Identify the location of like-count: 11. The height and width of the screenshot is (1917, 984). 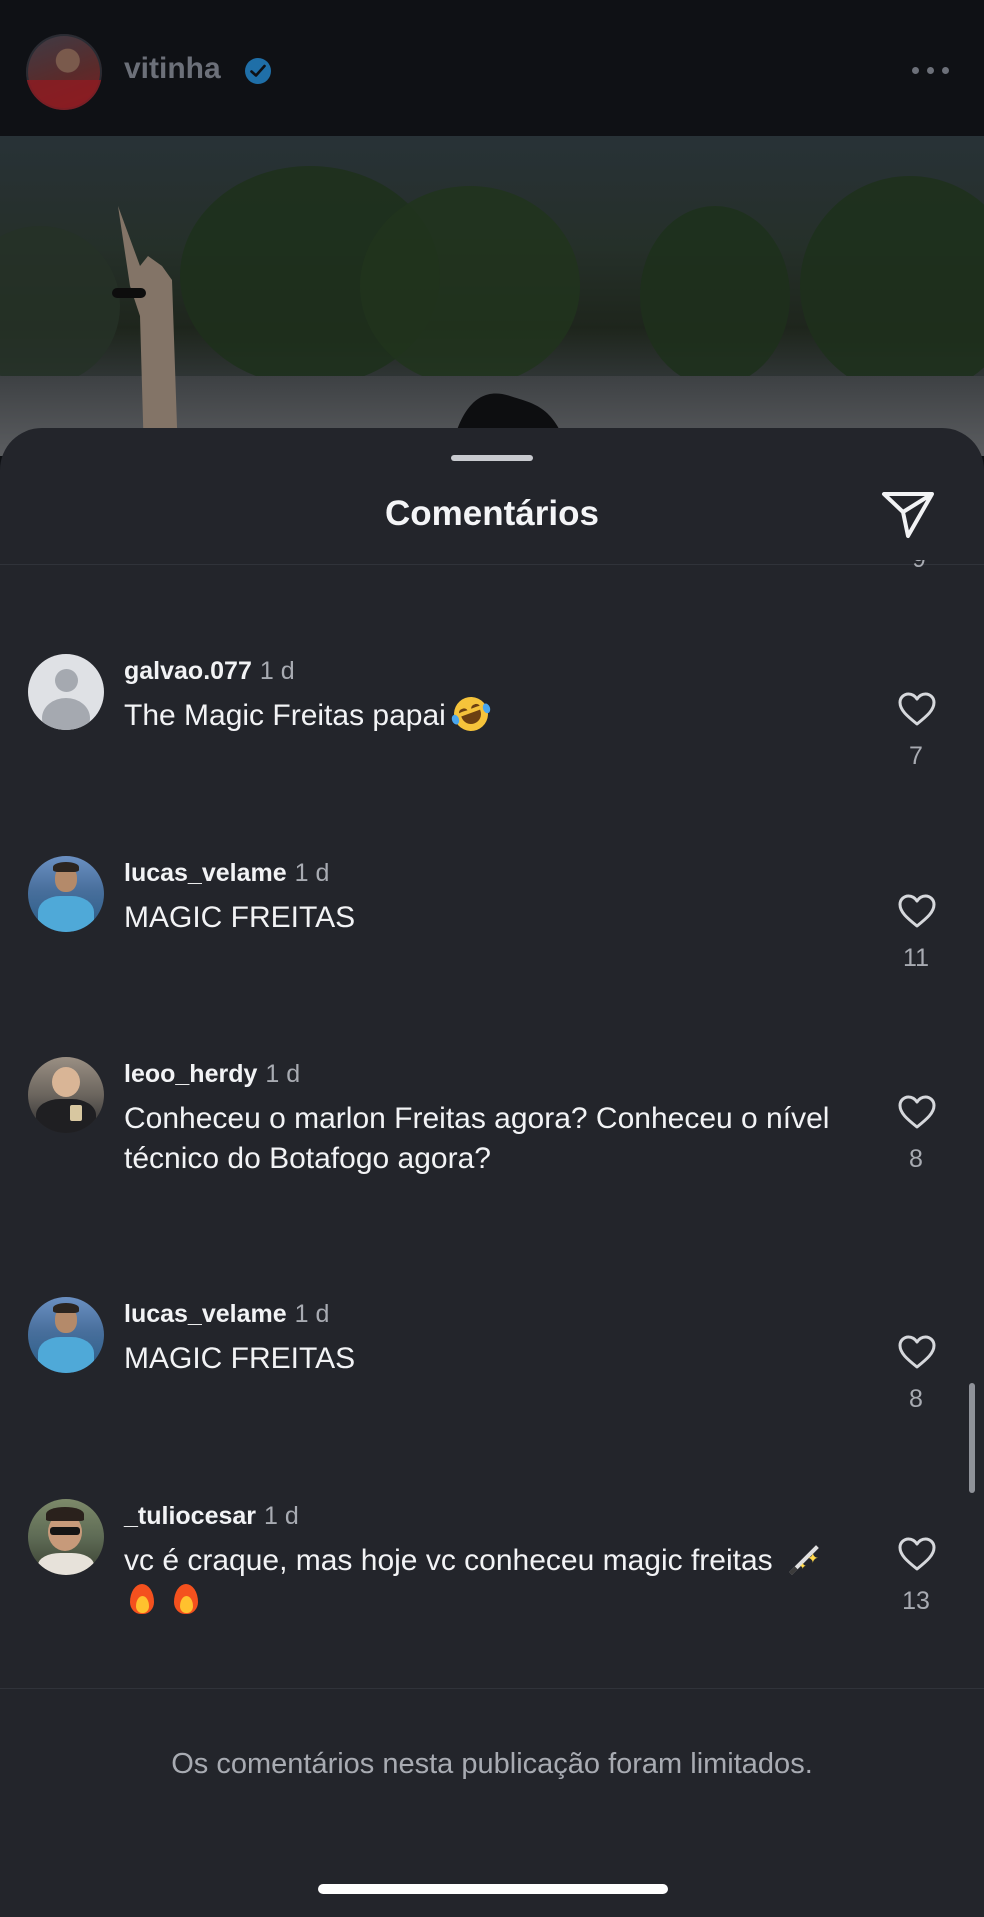
(916, 958).